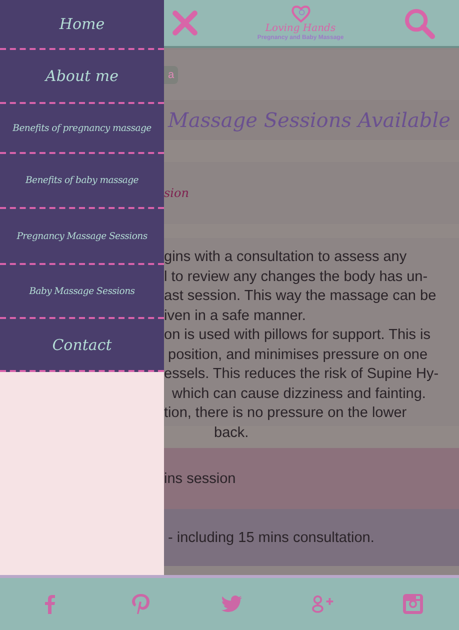  I want to click on session-text: ins session, so click(200, 478).